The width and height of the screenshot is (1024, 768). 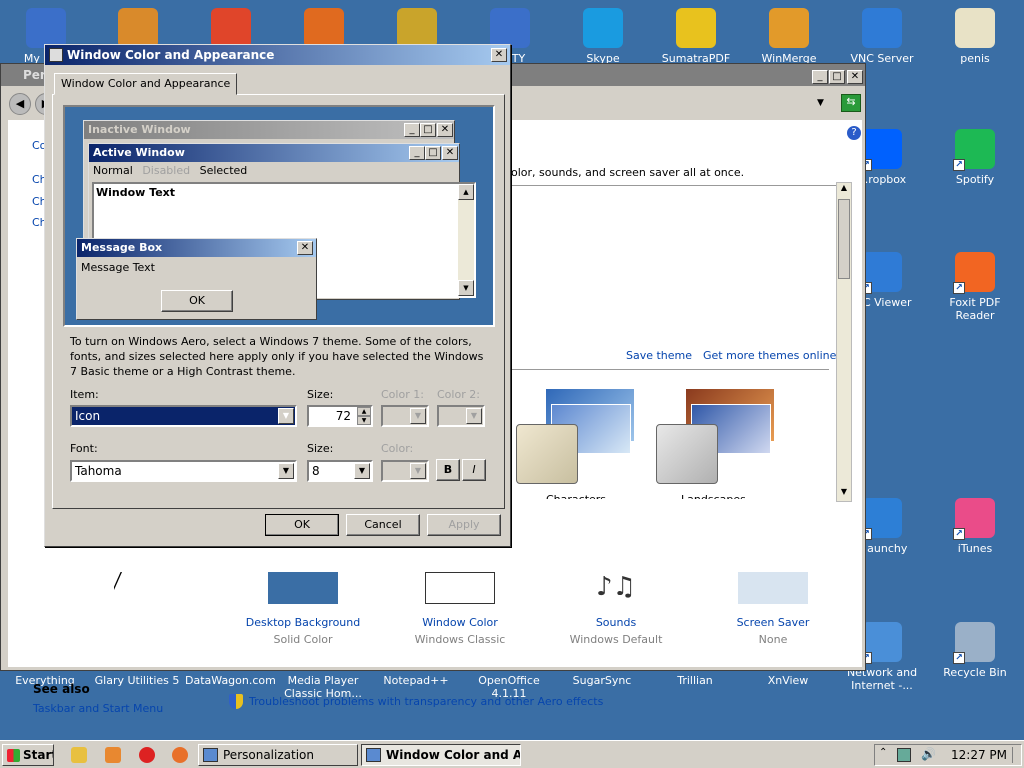 I want to click on desktop-icon: VNC Server, so click(x=882, y=36).